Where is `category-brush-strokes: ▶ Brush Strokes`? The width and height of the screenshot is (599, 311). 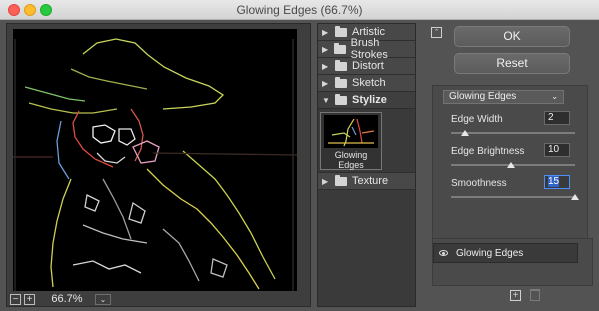 category-brush-strokes: ▶ Brush Strokes is located at coordinates (366, 49).